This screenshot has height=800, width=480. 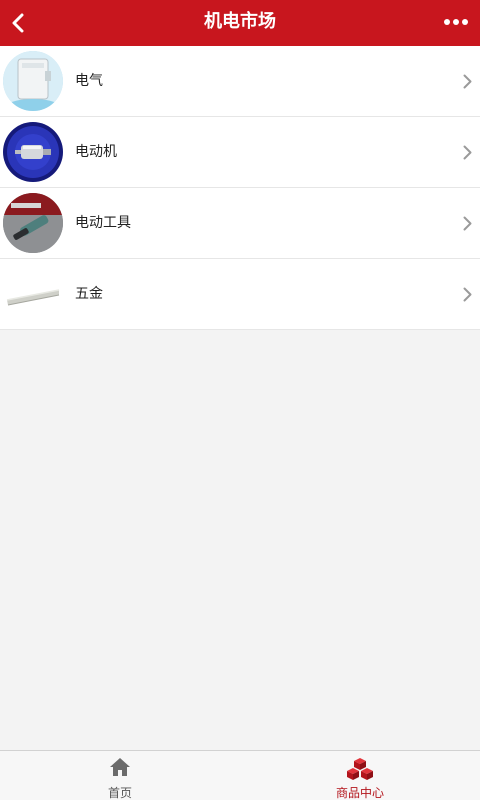 I want to click on motor-thumbnail, so click(x=33, y=152).